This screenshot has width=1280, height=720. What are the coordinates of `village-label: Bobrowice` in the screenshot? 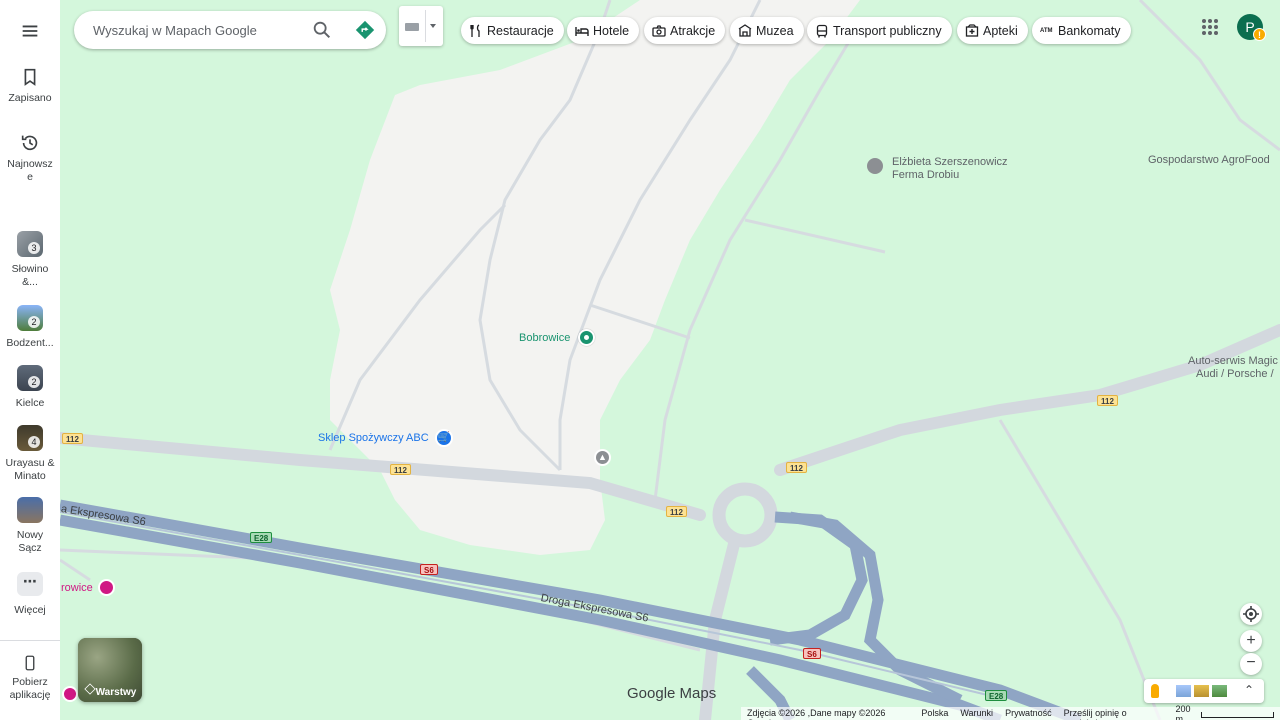 It's located at (544, 338).